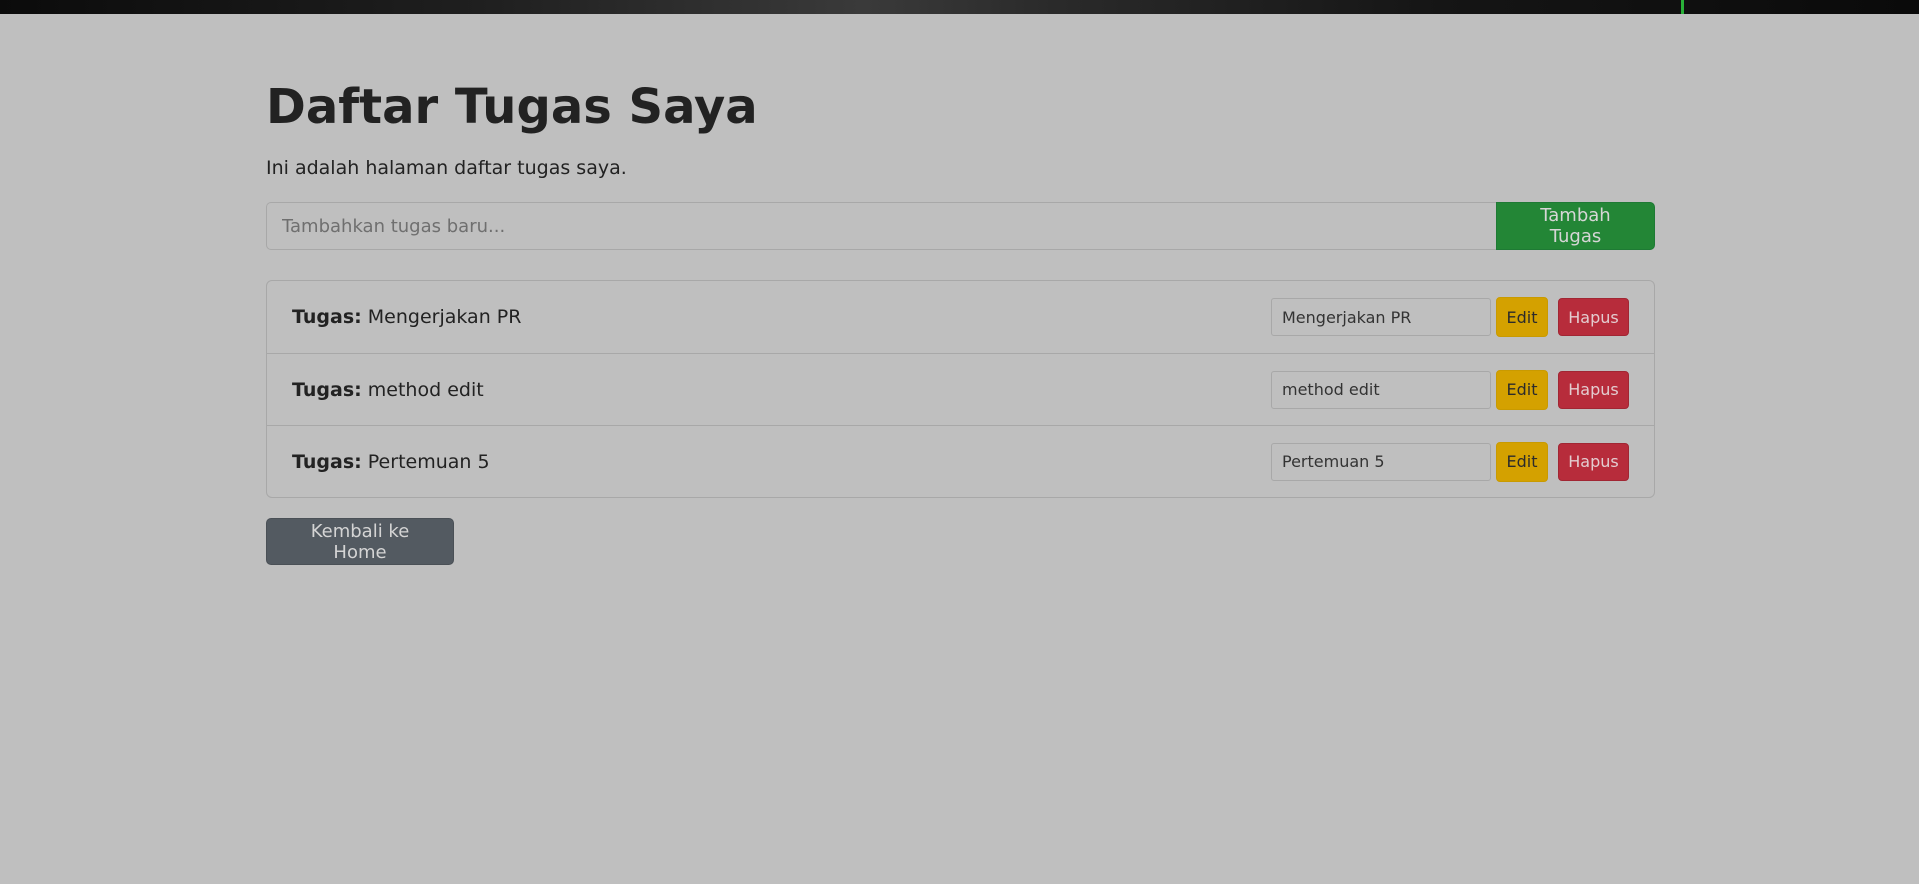  Describe the element at coordinates (1682, 7) in the screenshot. I see `green-accent-line` at that location.